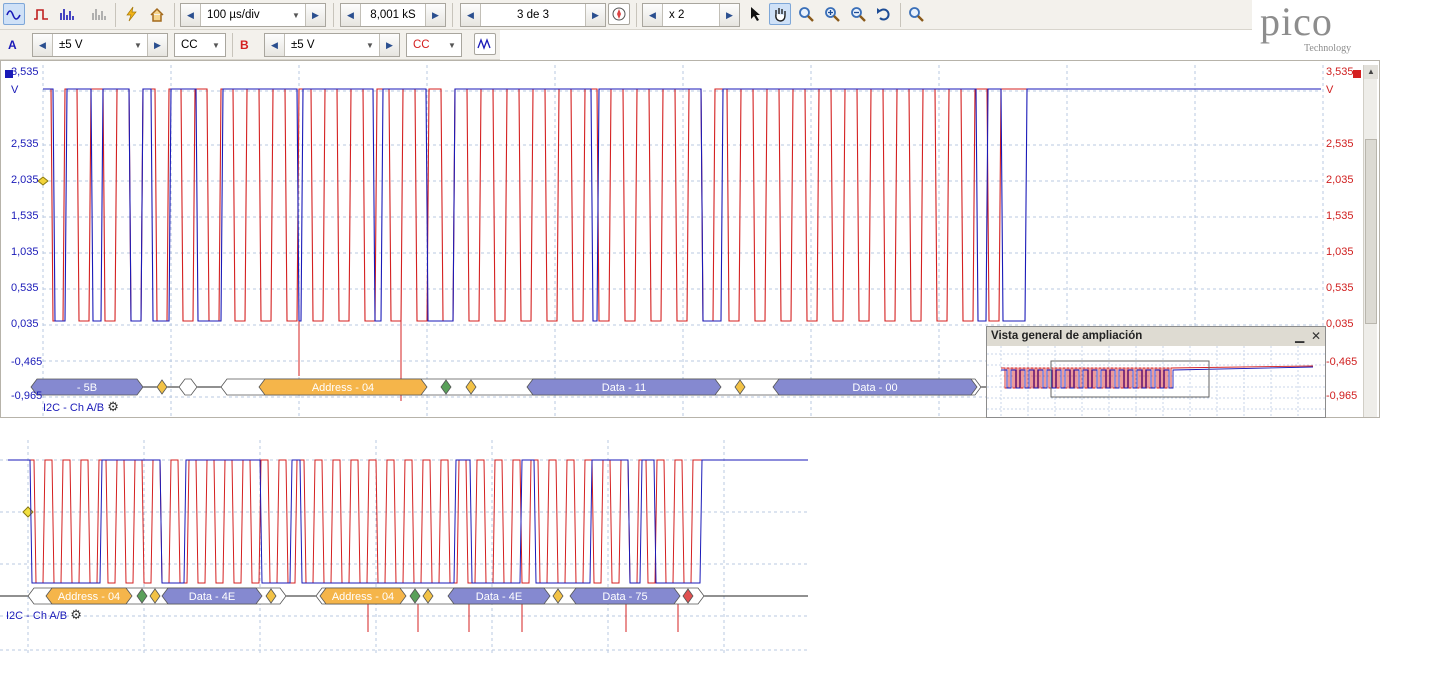 The image size is (1440, 696). I want to click on timebase-selector: ◀ 100 µs/div ▼ ▶, so click(253, 15).